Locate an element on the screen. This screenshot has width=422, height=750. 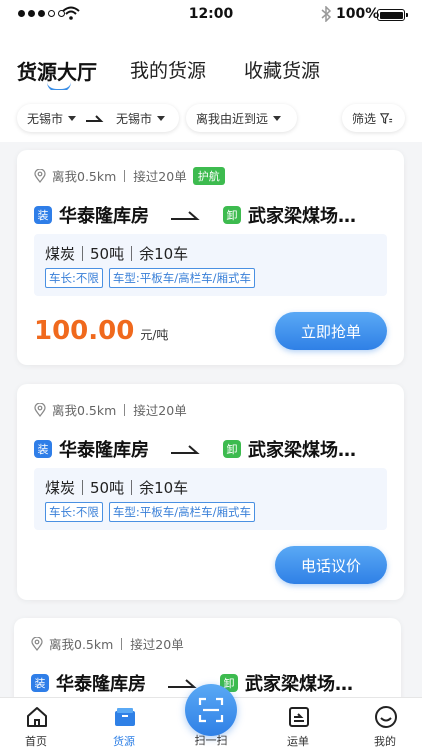
nav-cargo: 货源 is located at coordinates (124, 724).